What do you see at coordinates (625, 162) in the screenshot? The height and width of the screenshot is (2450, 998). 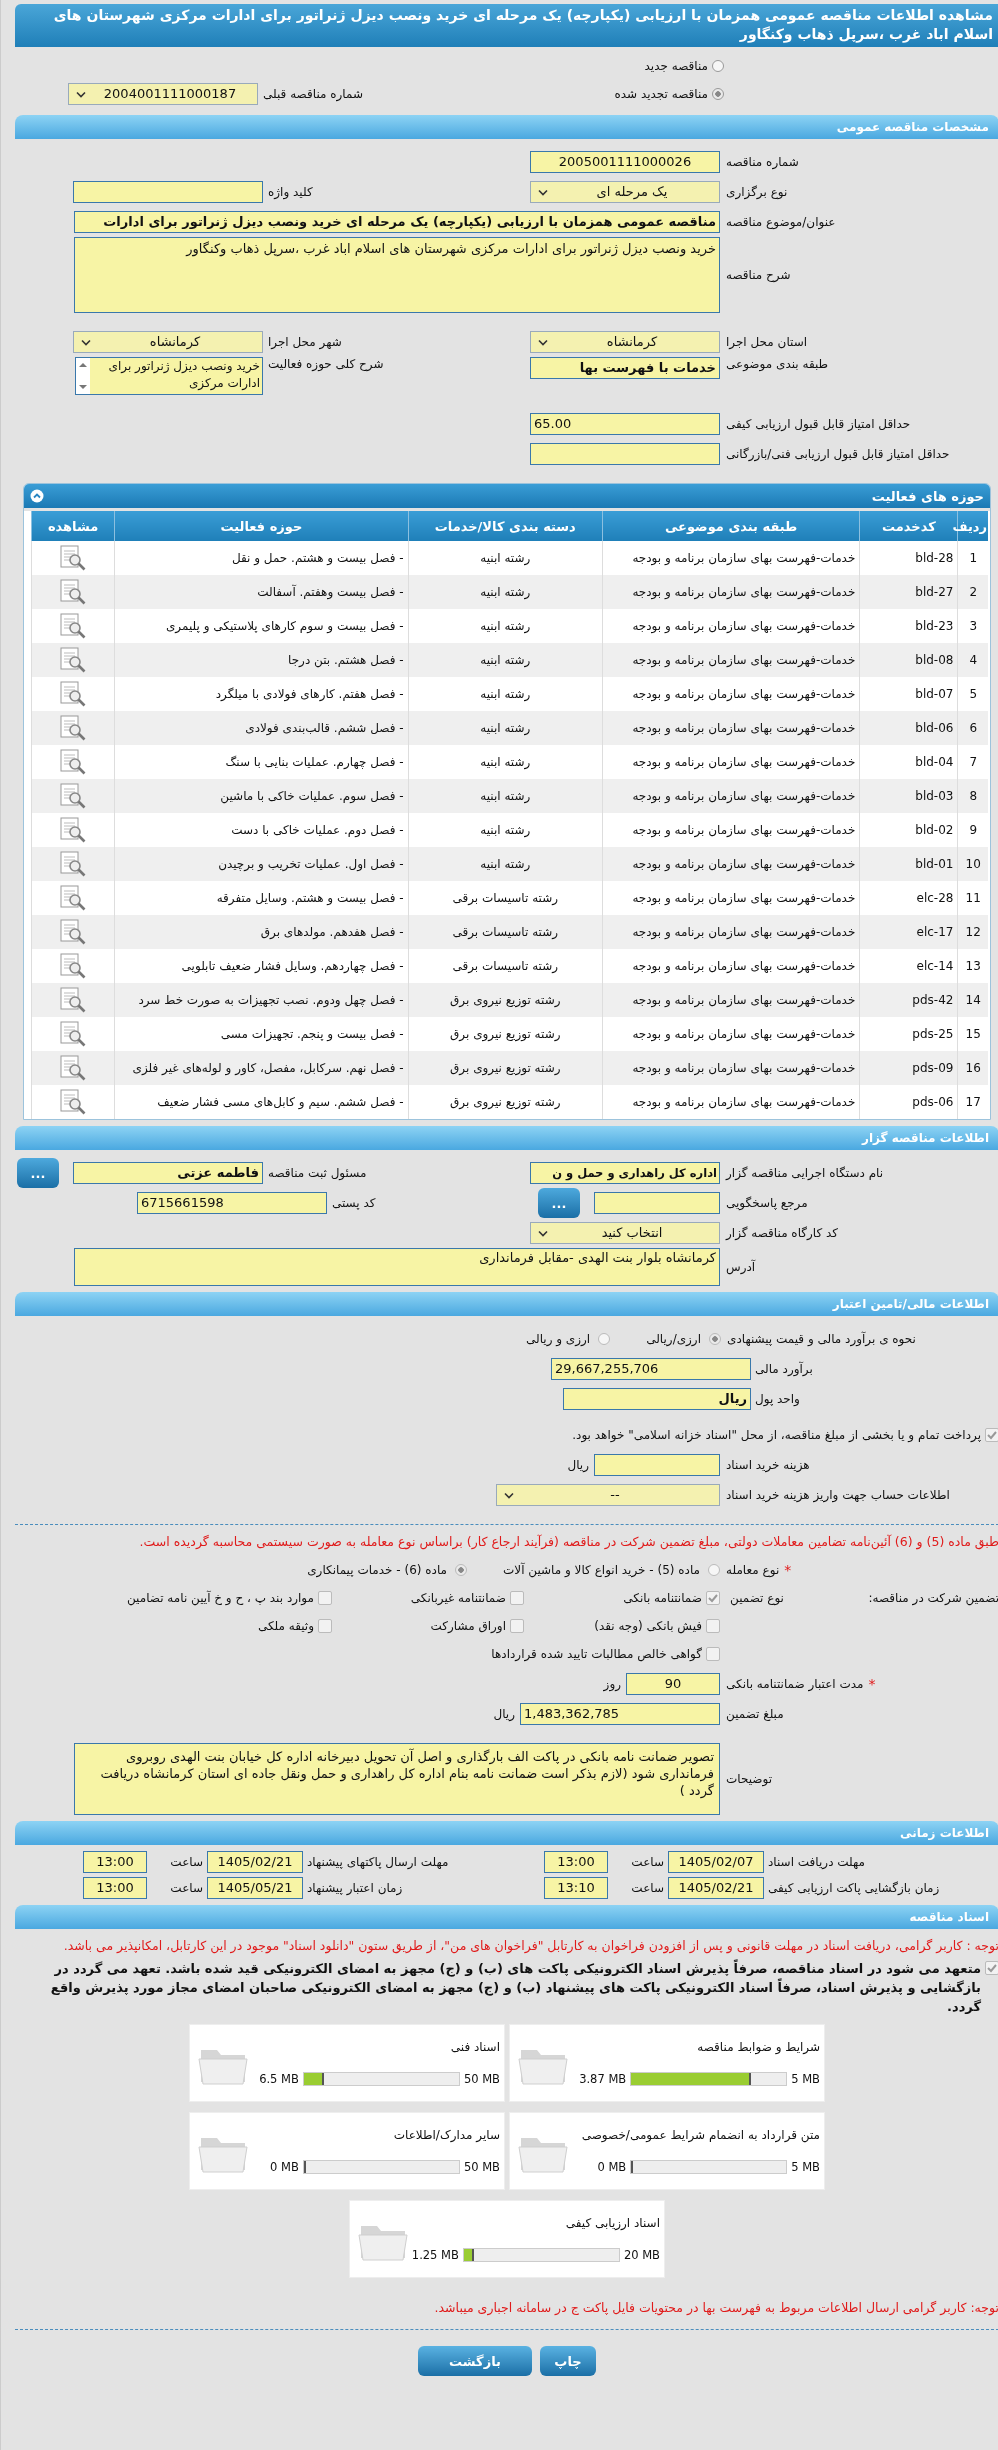 I see `tender-number-field: 2005001111000026` at bounding box center [625, 162].